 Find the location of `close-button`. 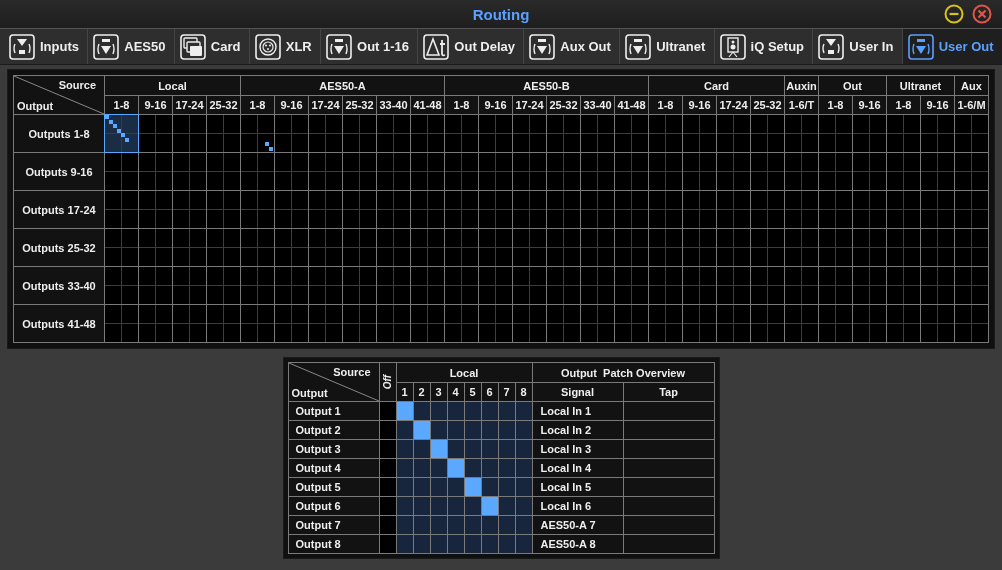

close-button is located at coordinates (982, 14).